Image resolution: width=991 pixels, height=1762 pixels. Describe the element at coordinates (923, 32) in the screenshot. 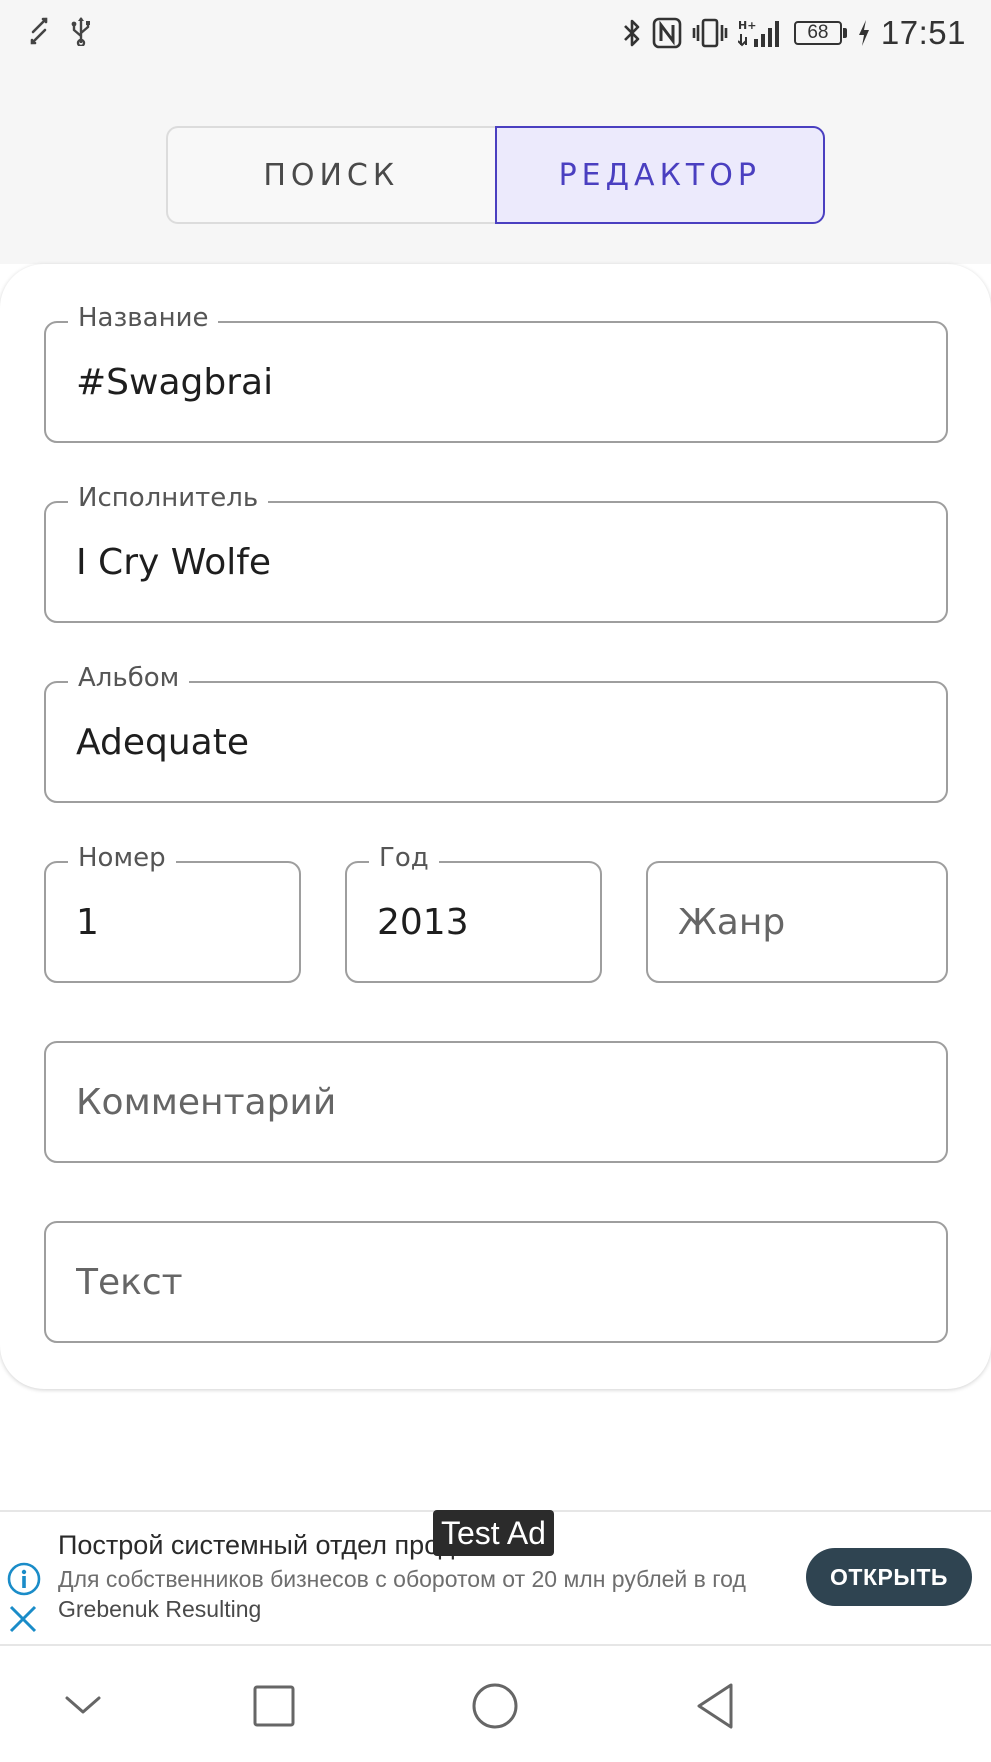

I see `clock: 17:51` at that location.